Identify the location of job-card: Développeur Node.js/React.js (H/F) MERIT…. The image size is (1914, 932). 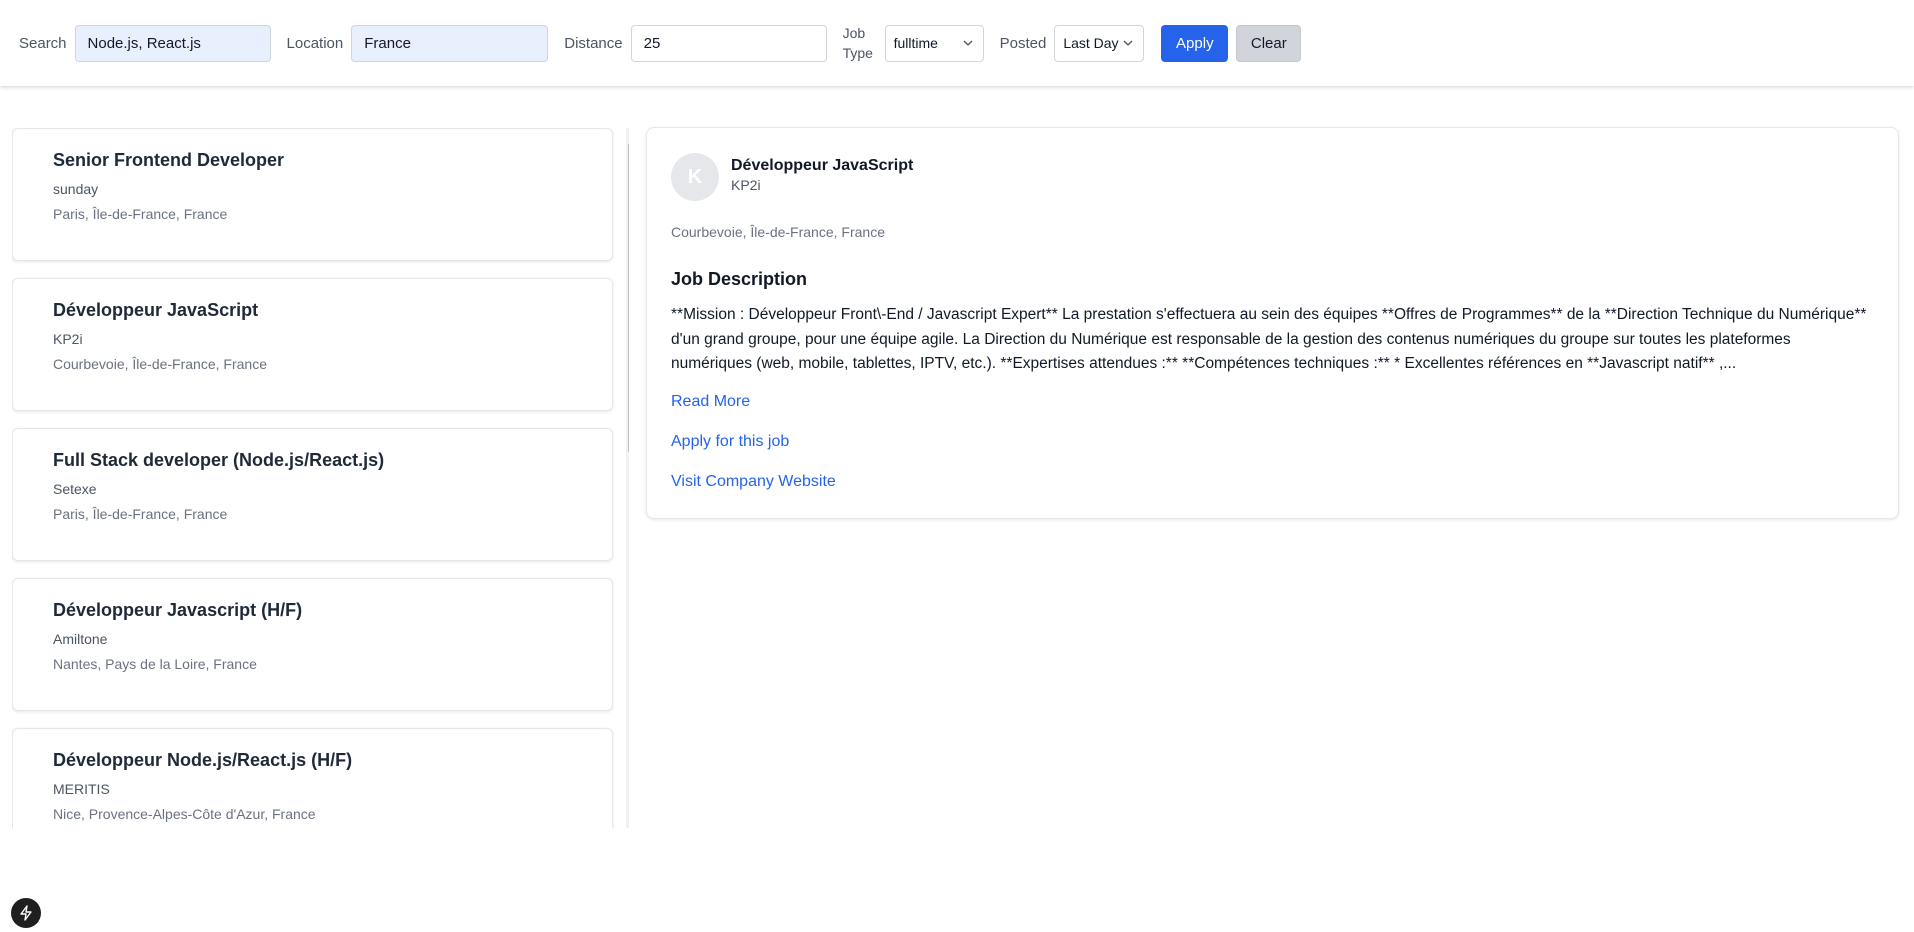
(312, 778).